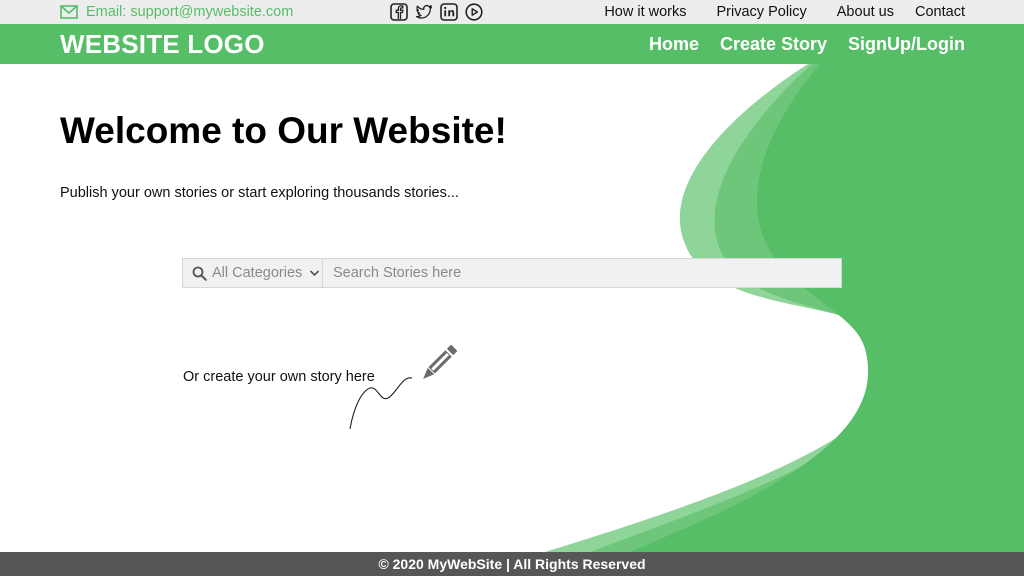 The width and height of the screenshot is (1024, 576). I want to click on link-how-it-works: How it works, so click(645, 12).